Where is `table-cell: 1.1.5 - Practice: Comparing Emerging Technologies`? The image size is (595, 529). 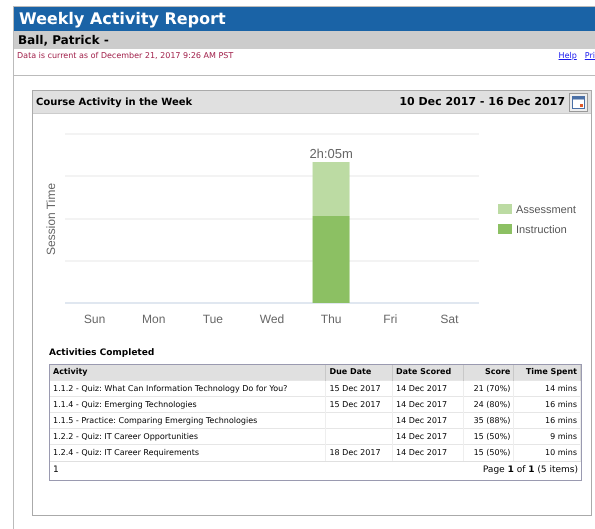
table-cell: 1.1.5 - Practice: Comparing Emerging Technologies is located at coordinates (188, 420).